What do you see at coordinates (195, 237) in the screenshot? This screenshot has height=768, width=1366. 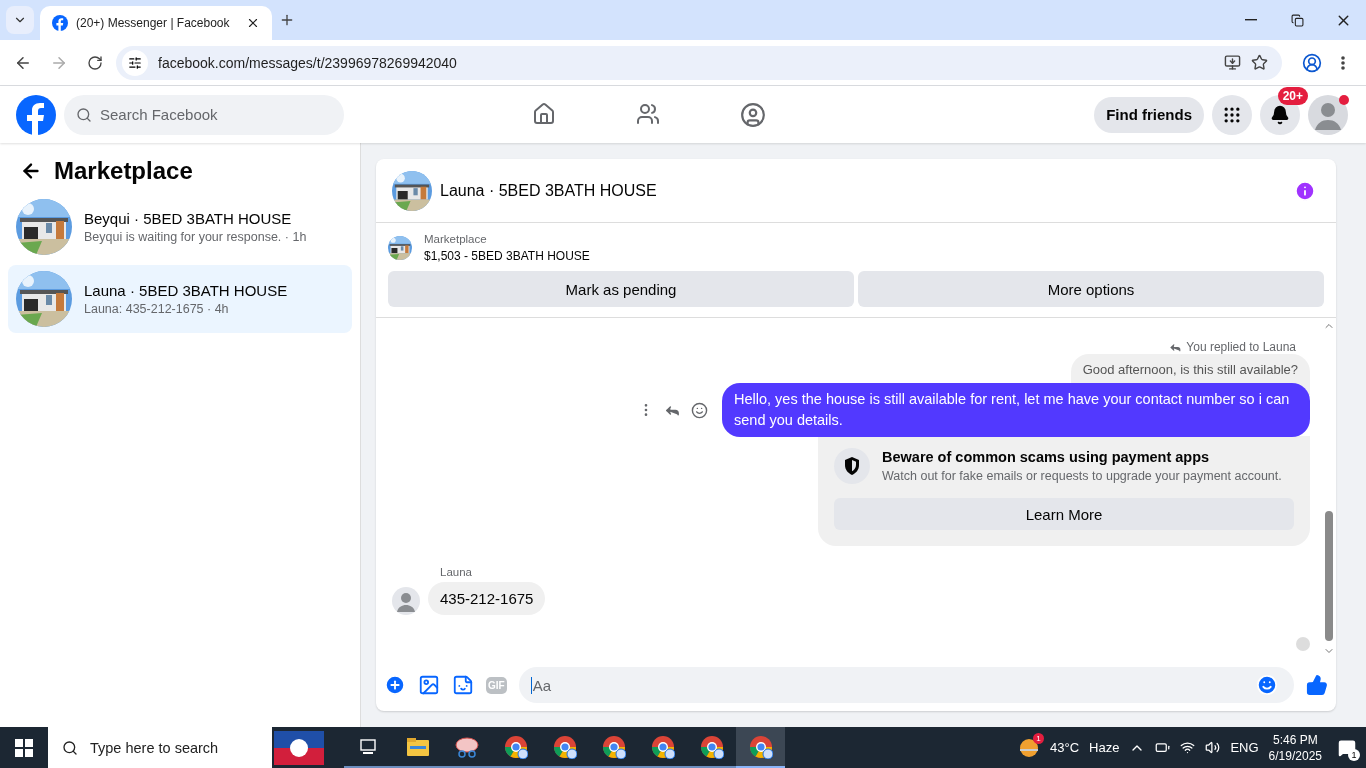 I see `conversation-preview: Beyqui is waiting for your response. · 1h` at bounding box center [195, 237].